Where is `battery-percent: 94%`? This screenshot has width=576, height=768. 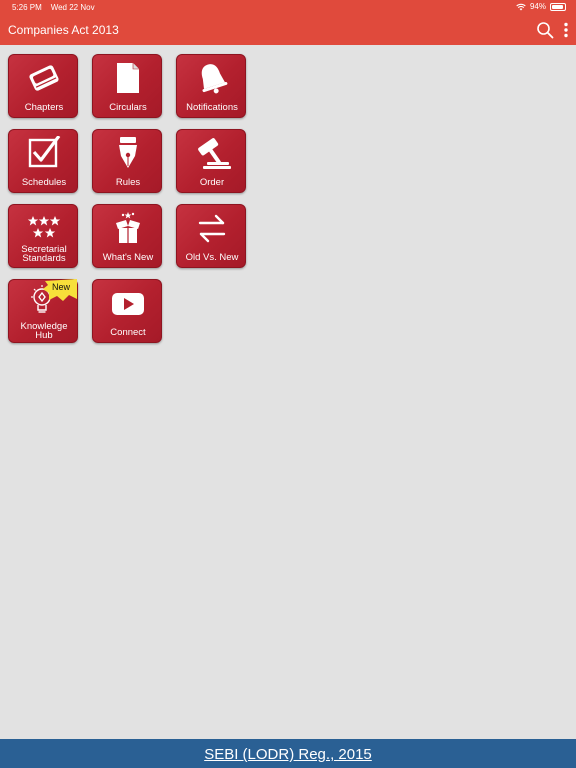
battery-percent: 94% is located at coordinates (537, 6).